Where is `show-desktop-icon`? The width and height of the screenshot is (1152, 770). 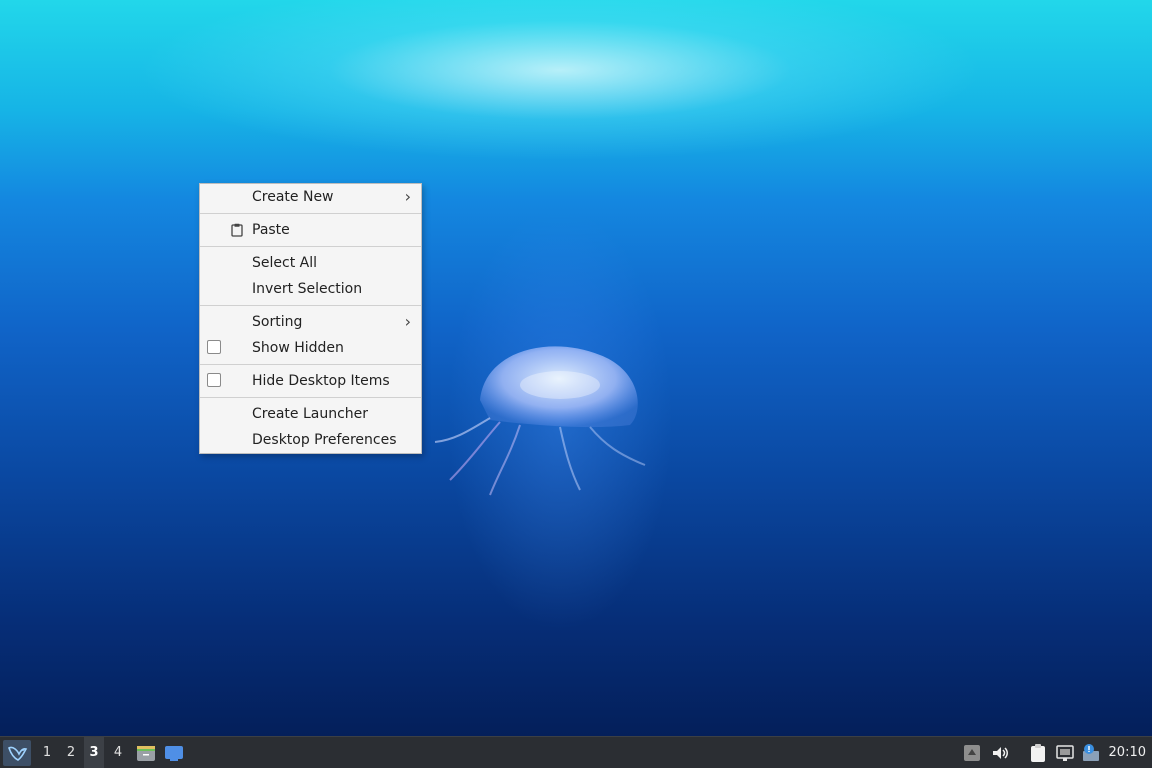
show-desktop-icon is located at coordinates (174, 753).